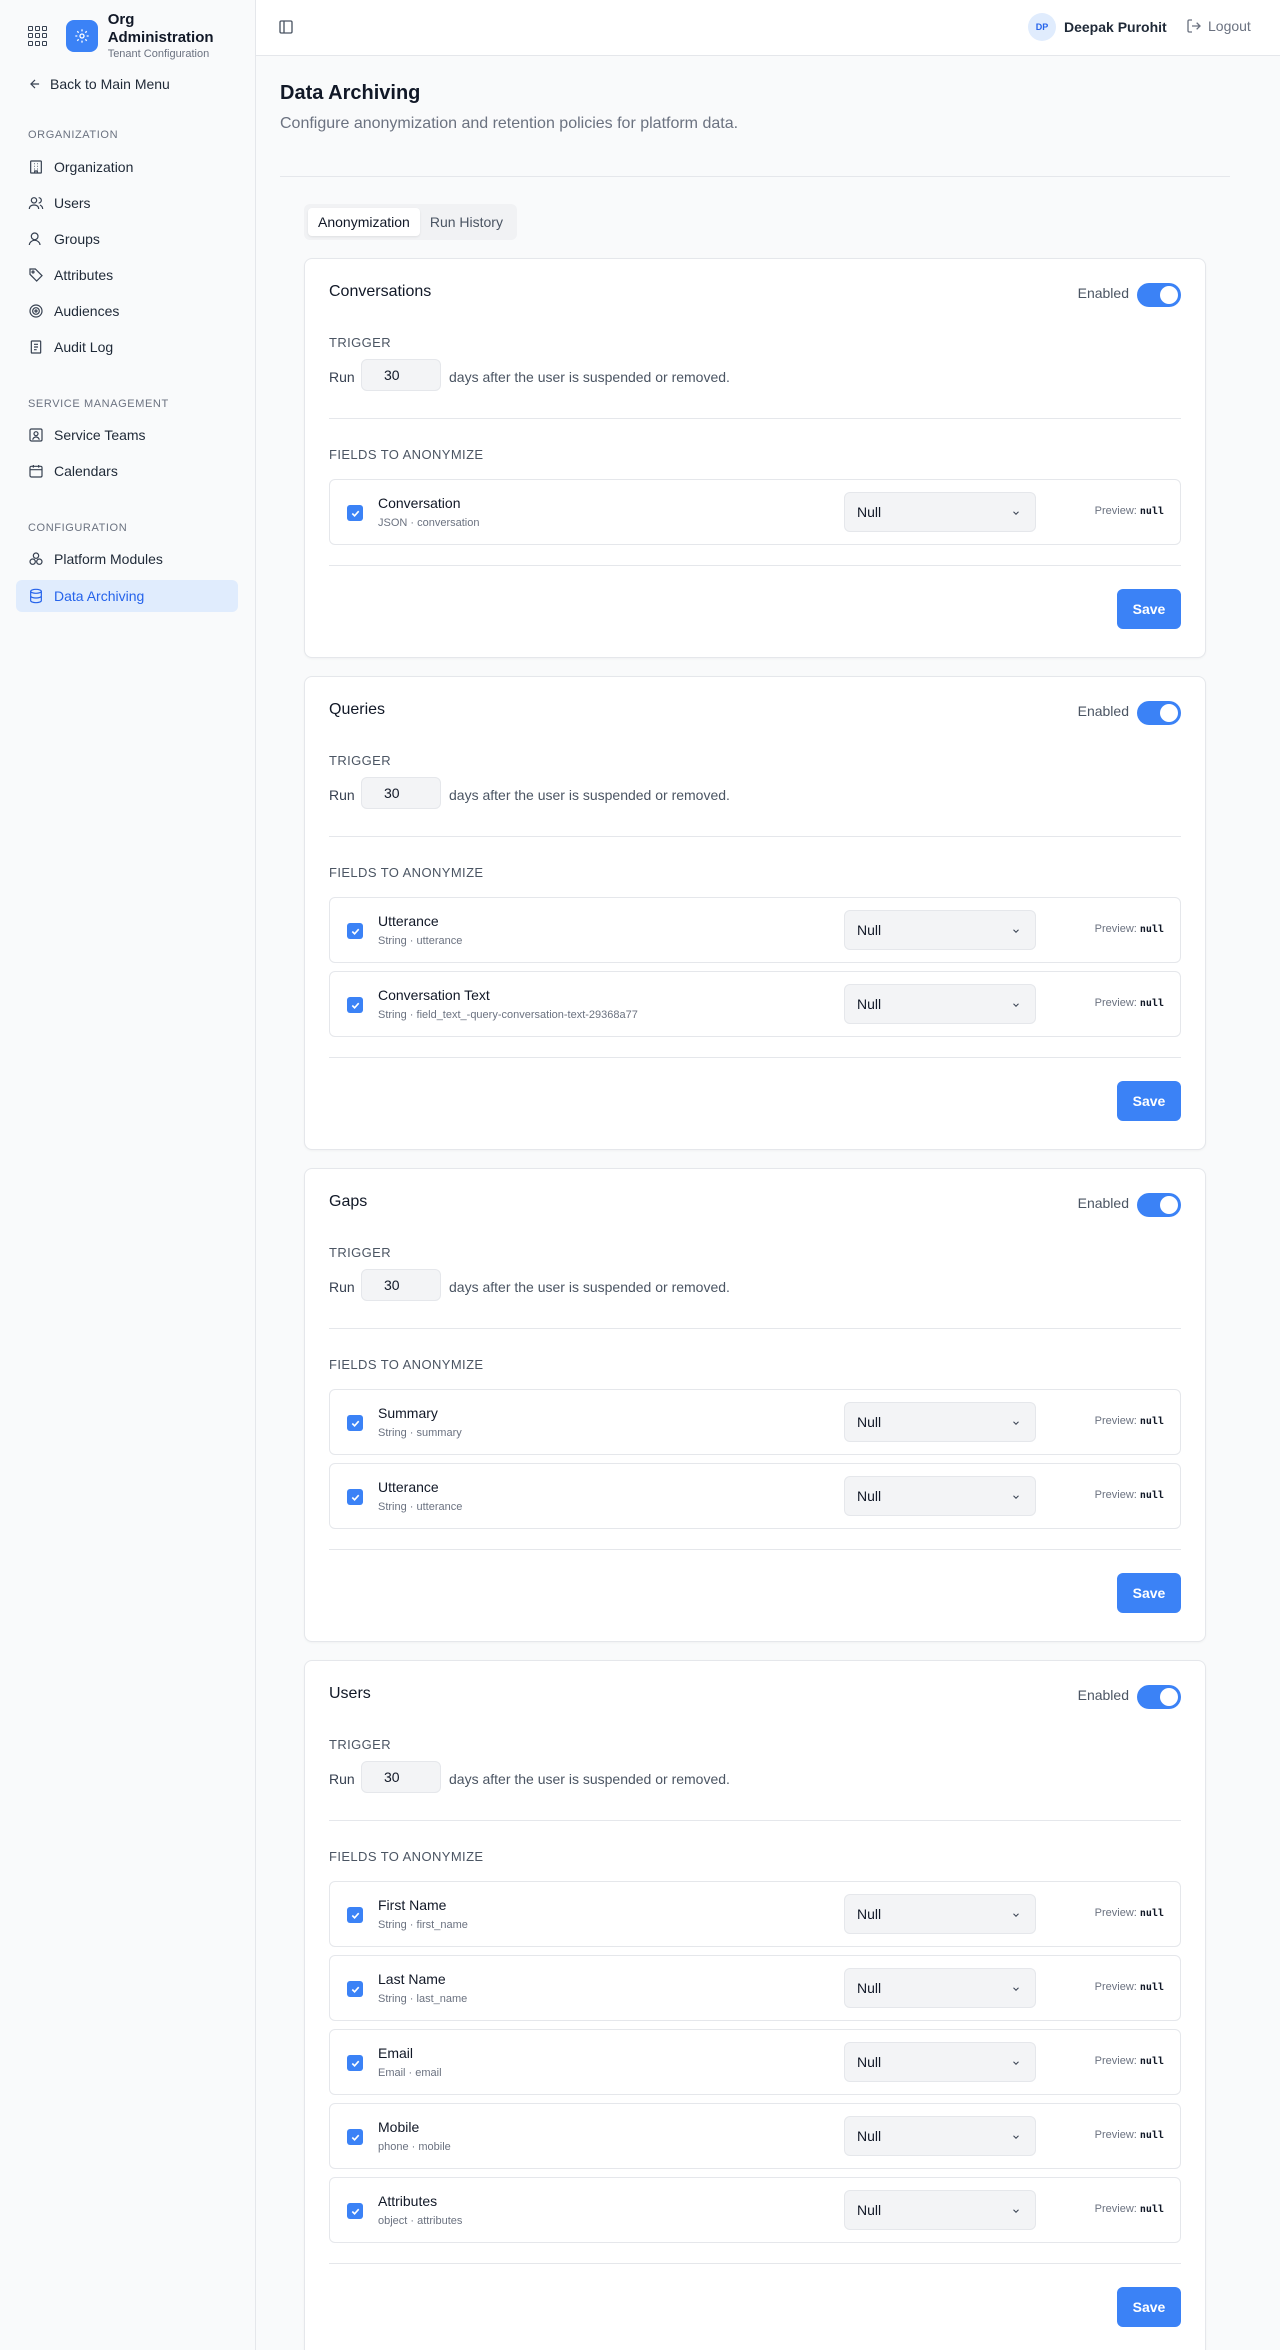 The image size is (1280, 2350). I want to click on group-icon, so click(34, 239).